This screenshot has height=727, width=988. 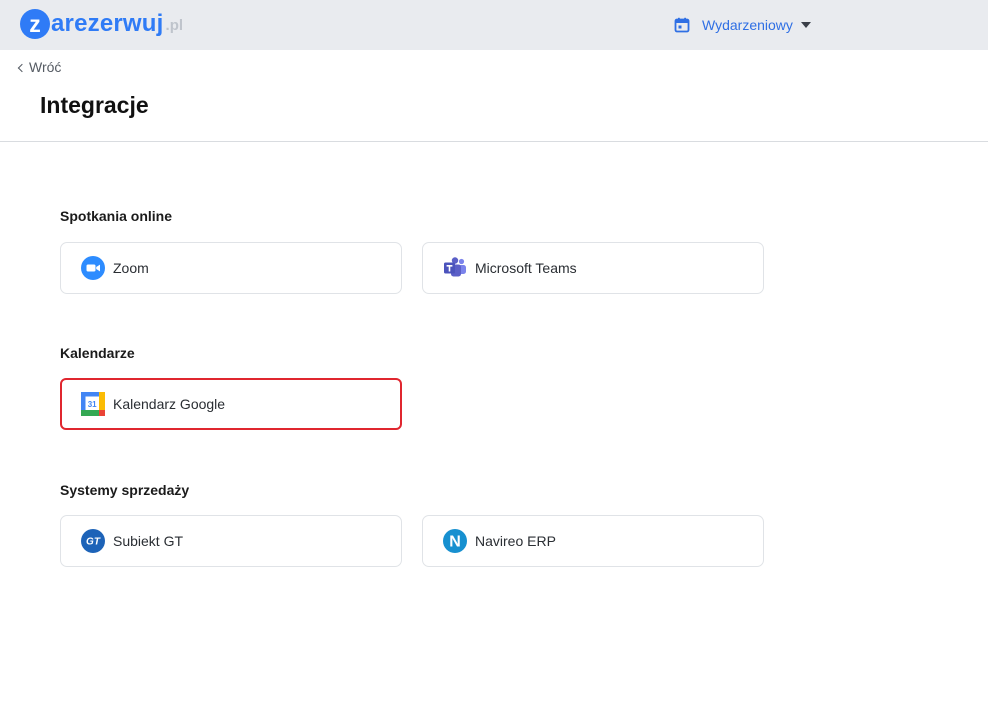 What do you see at coordinates (231, 268) in the screenshot?
I see `integration-card-zoom: Zoom` at bounding box center [231, 268].